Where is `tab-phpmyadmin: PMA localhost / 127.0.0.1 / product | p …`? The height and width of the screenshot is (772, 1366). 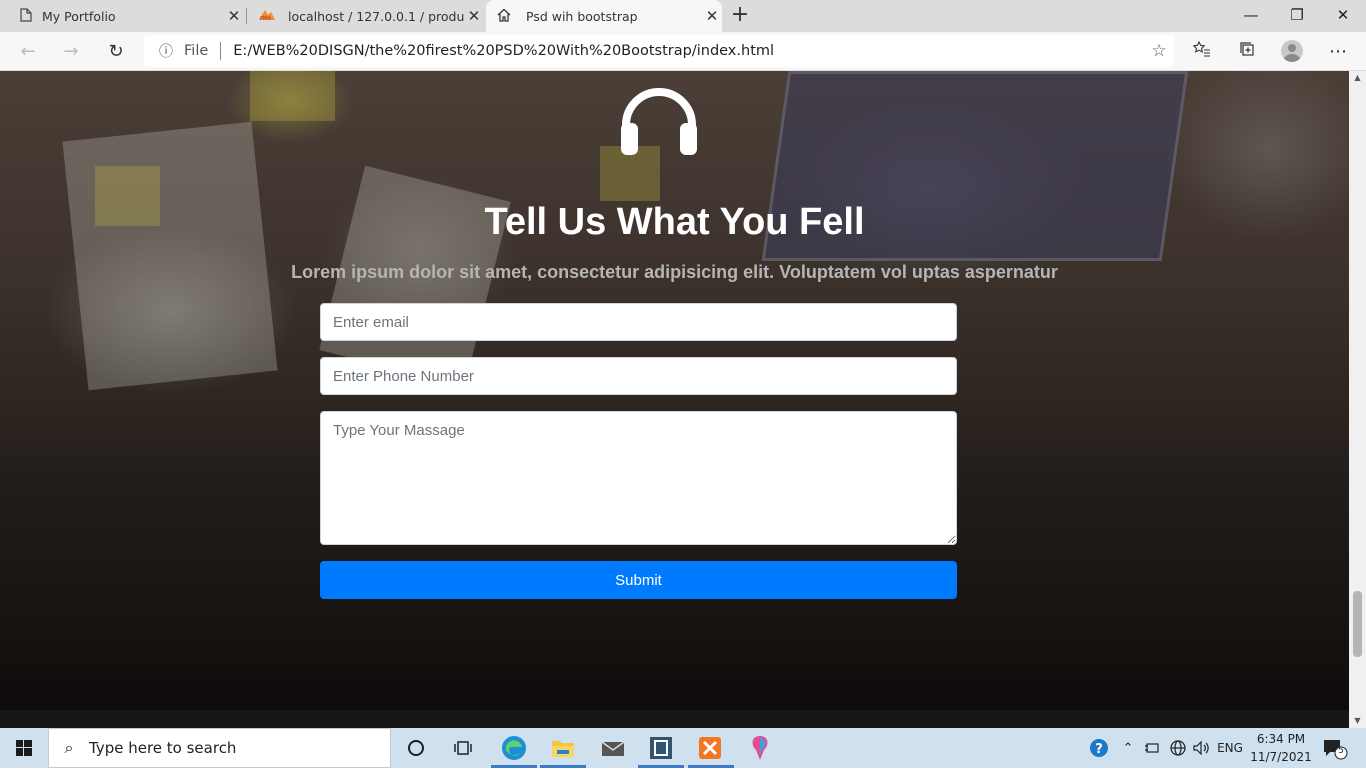
tab-phpmyadmin: PMA localhost / 127.0.0.1 / product | p … is located at coordinates (366, 16).